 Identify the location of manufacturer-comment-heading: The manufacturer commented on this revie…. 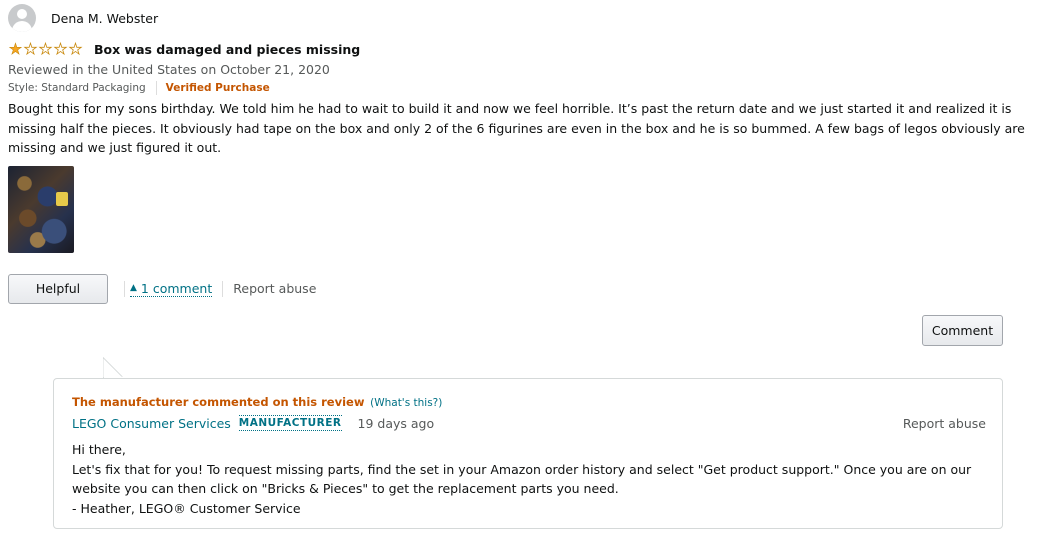
(257, 402).